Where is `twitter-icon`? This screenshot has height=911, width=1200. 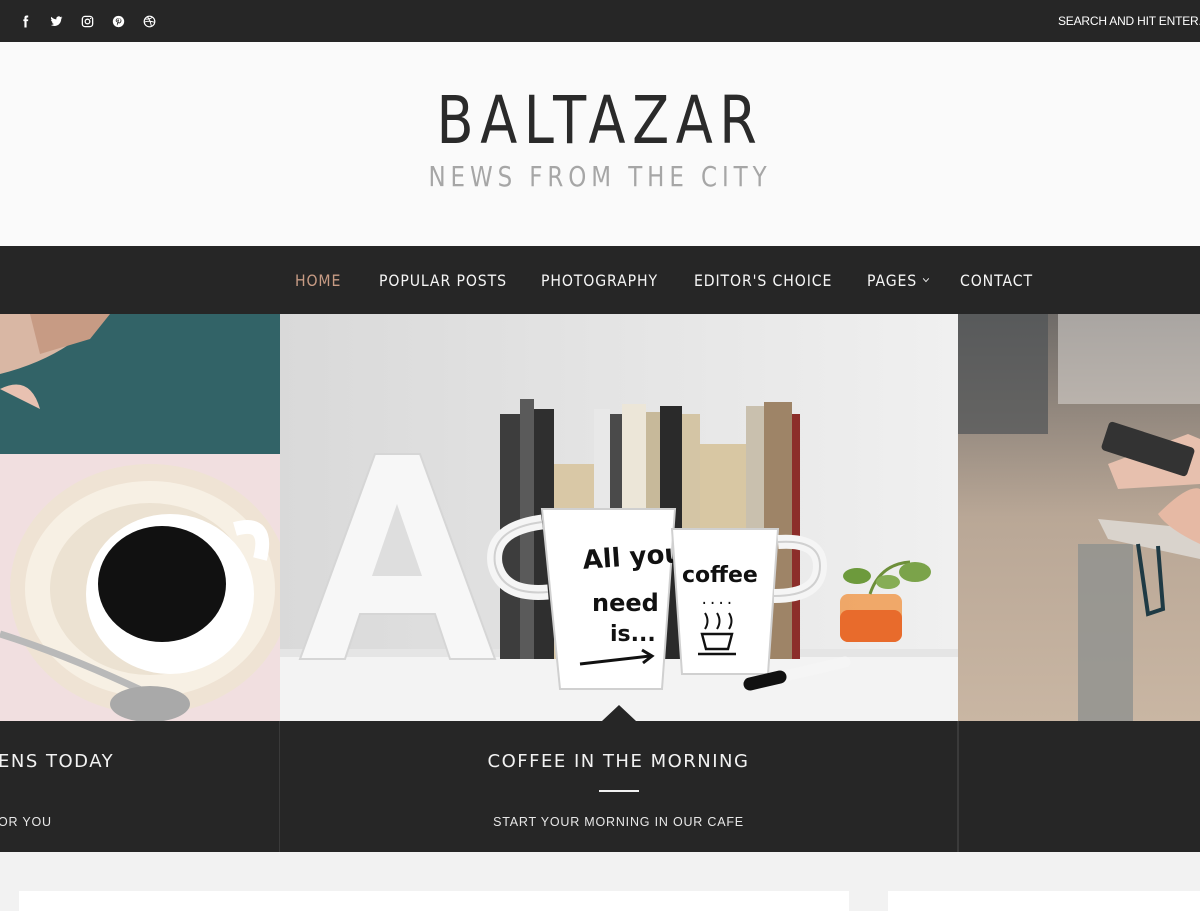 twitter-icon is located at coordinates (56, 21).